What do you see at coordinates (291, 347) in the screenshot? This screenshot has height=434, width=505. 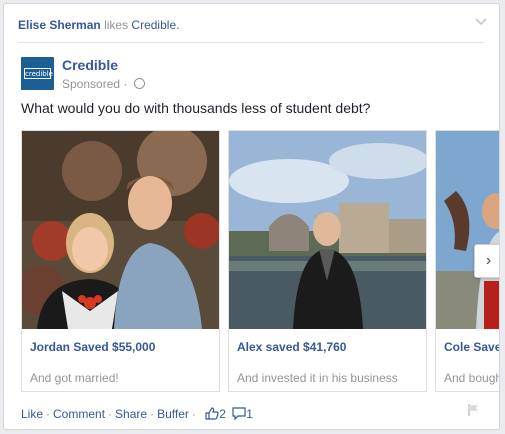 I see `carousel-title: Alex saved $41,760` at bounding box center [291, 347].